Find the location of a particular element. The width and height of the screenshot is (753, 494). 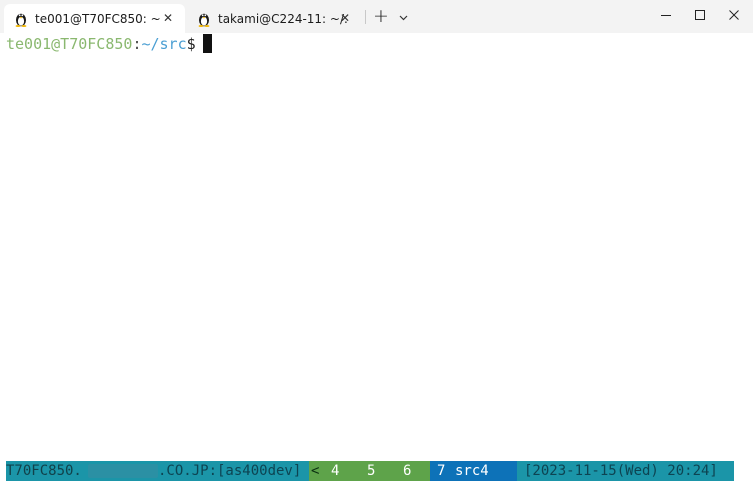

tab-takami: takami@C224-11: ~/.ssh ✕ is located at coordinates (274, 18).